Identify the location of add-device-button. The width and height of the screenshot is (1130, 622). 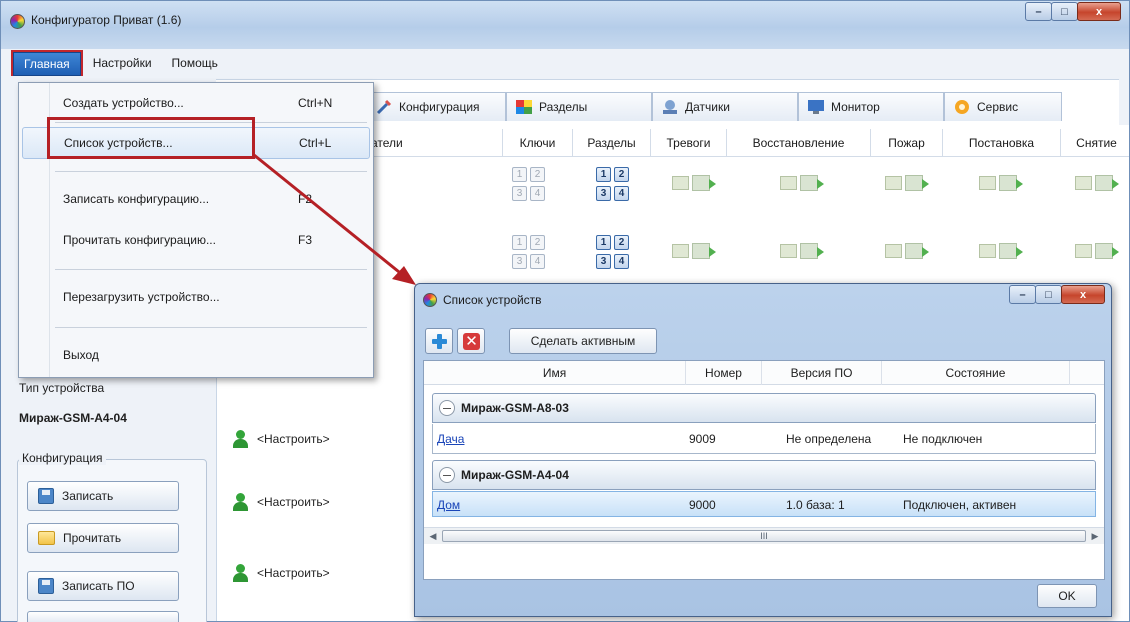
(439, 341).